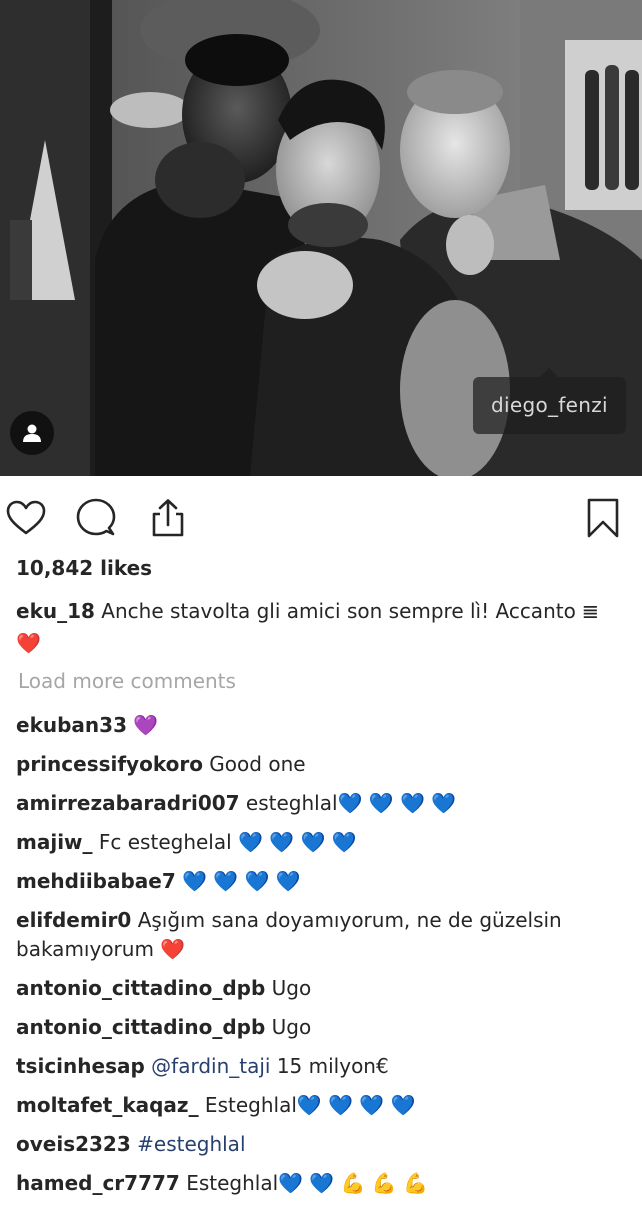 The image size is (642, 1208). I want to click on comment-username: moltafet_kaqaz_, so click(107, 1105).